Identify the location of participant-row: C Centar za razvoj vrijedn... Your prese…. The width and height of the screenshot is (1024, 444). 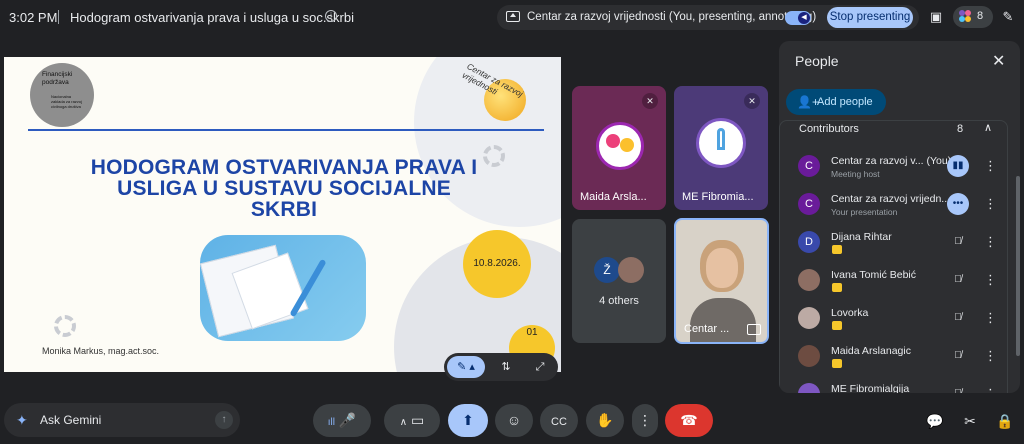
(893, 205).